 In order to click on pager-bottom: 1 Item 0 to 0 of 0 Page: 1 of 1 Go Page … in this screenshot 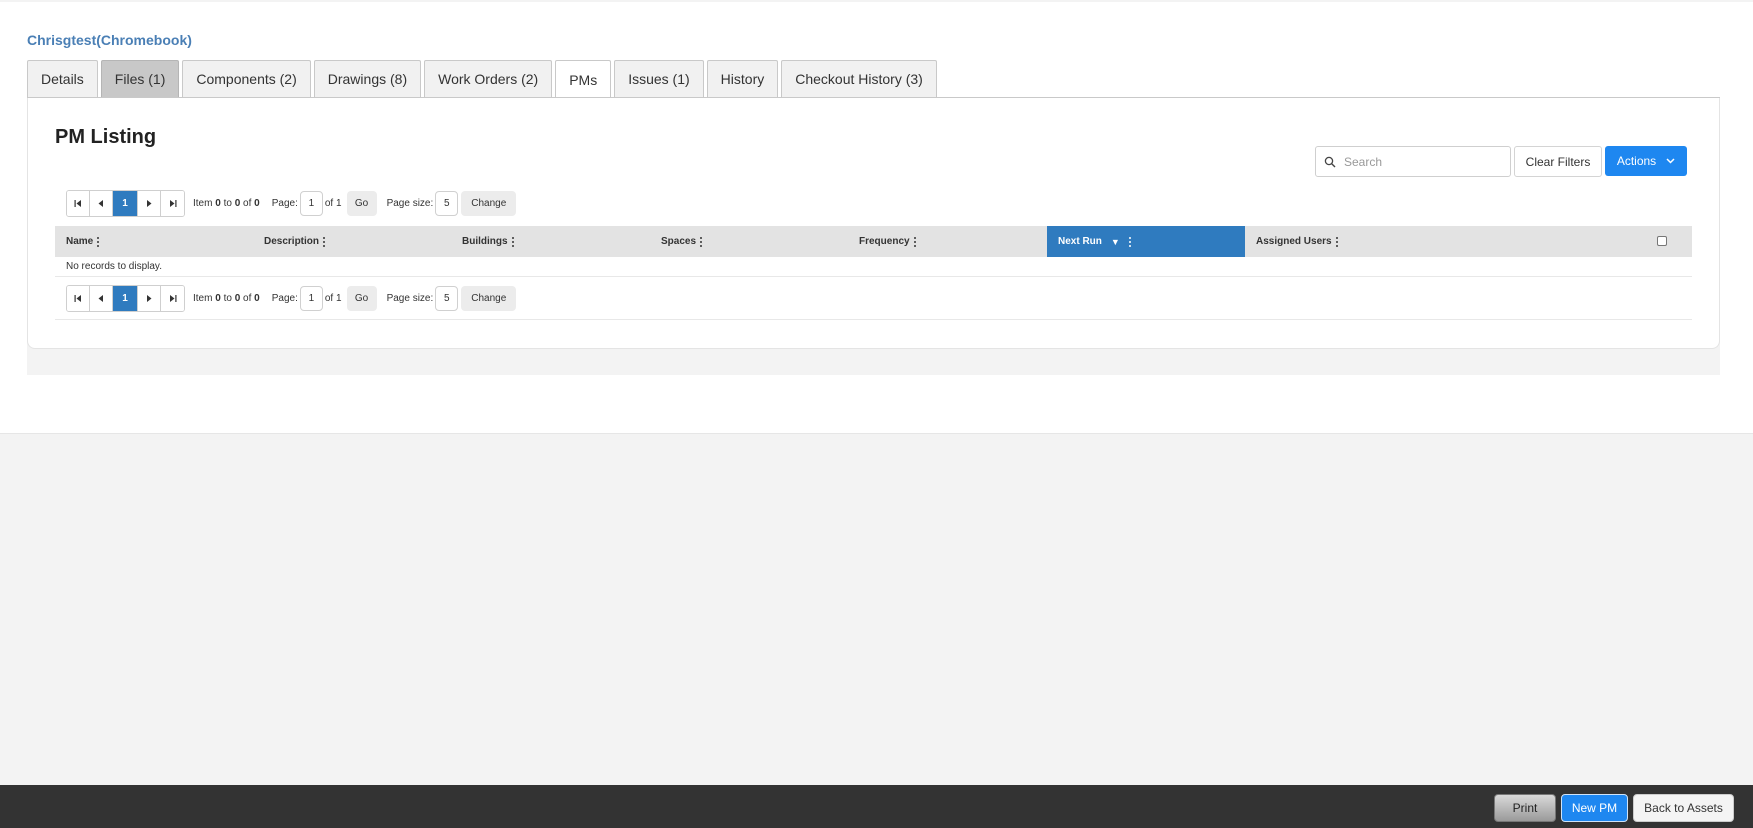, I will do `click(291, 298)`.